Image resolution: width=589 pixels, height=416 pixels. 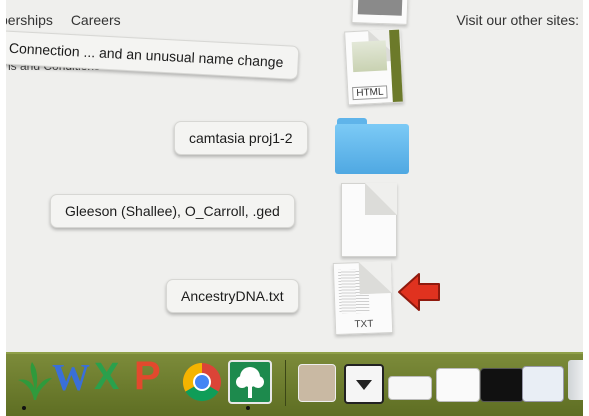 I want to click on partial-file-icon, so click(x=380, y=12).